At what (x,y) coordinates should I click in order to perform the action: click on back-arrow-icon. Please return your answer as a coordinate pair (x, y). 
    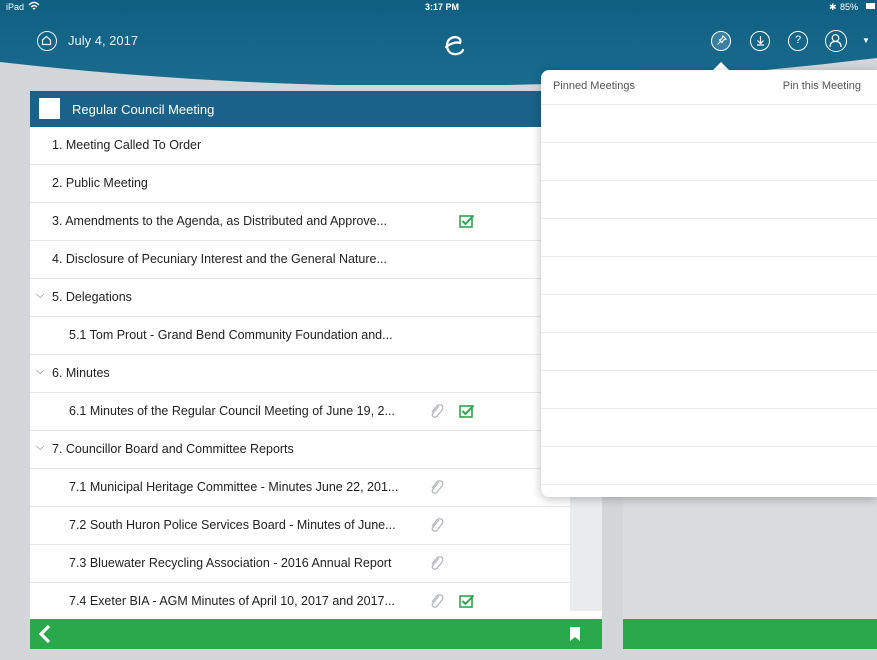
    Looking at the image, I should click on (45, 634).